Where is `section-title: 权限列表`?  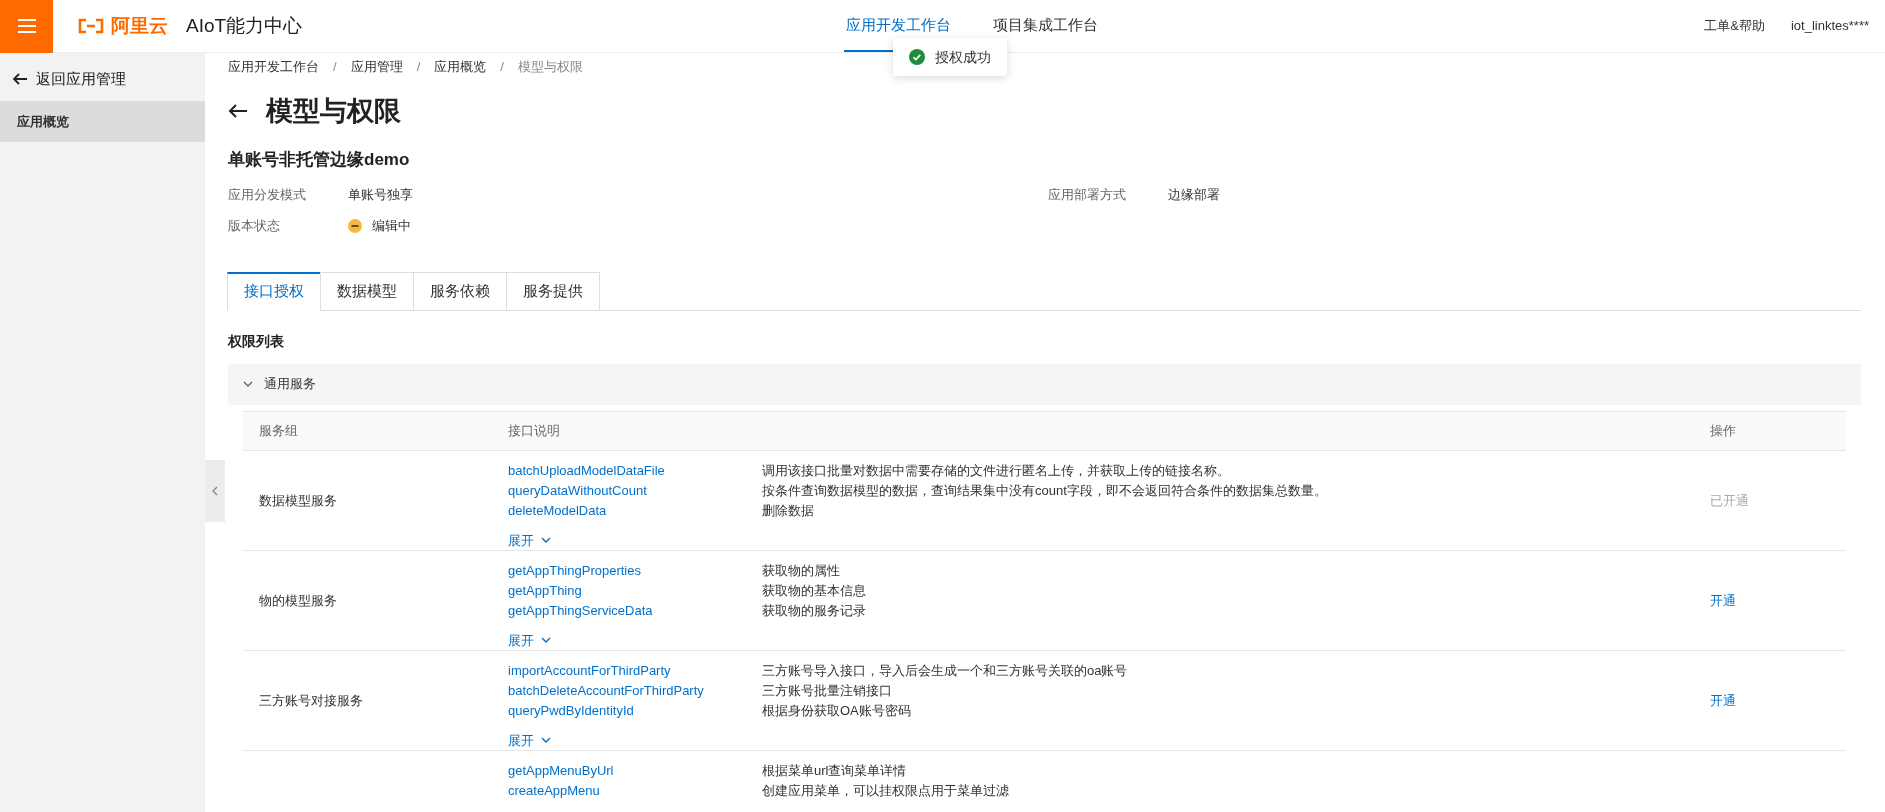 section-title: 权限列表 is located at coordinates (256, 341).